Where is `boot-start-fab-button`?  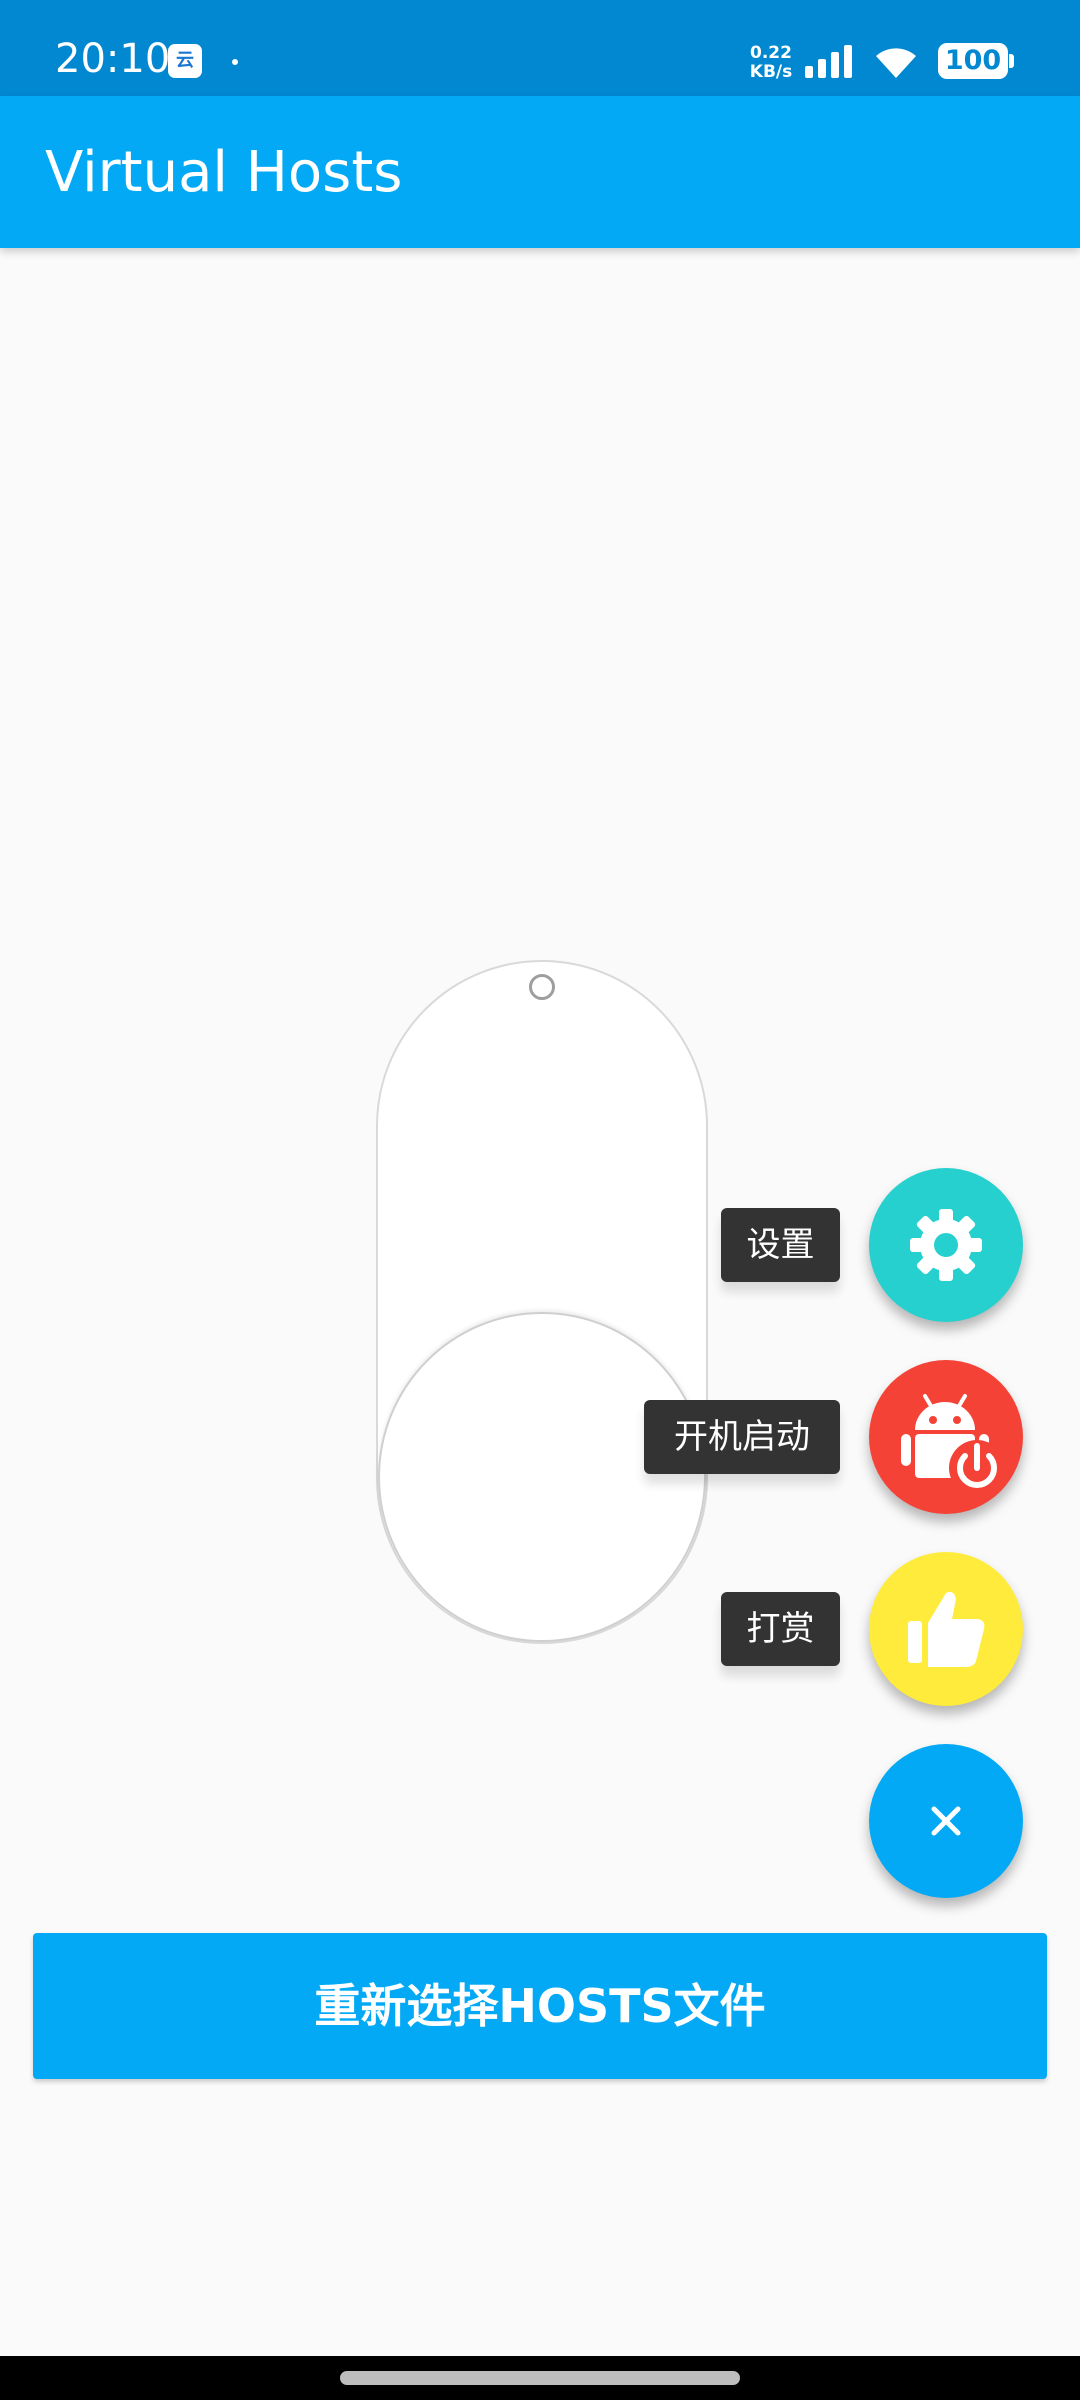
boot-start-fab-button is located at coordinates (946, 1437).